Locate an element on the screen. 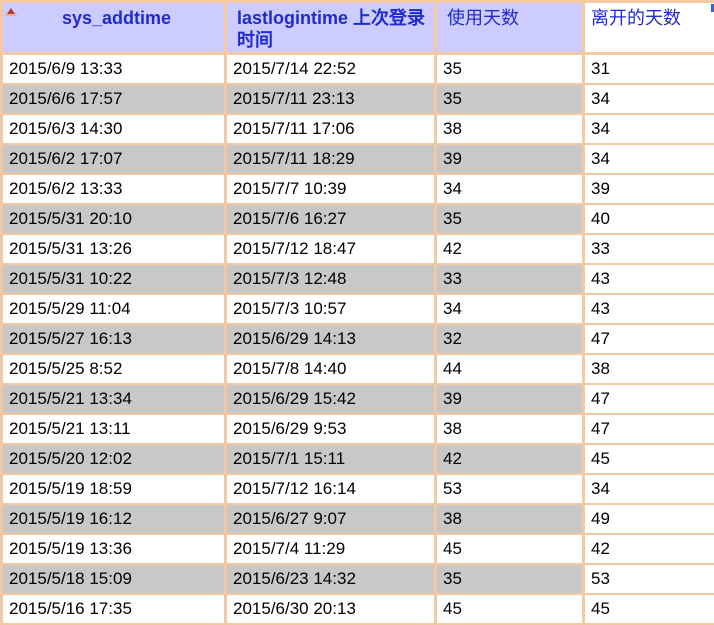 The image size is (714, 625). cell-sys-addtime: 2015/5/31 20:10 is located at coordinates (114, 219).